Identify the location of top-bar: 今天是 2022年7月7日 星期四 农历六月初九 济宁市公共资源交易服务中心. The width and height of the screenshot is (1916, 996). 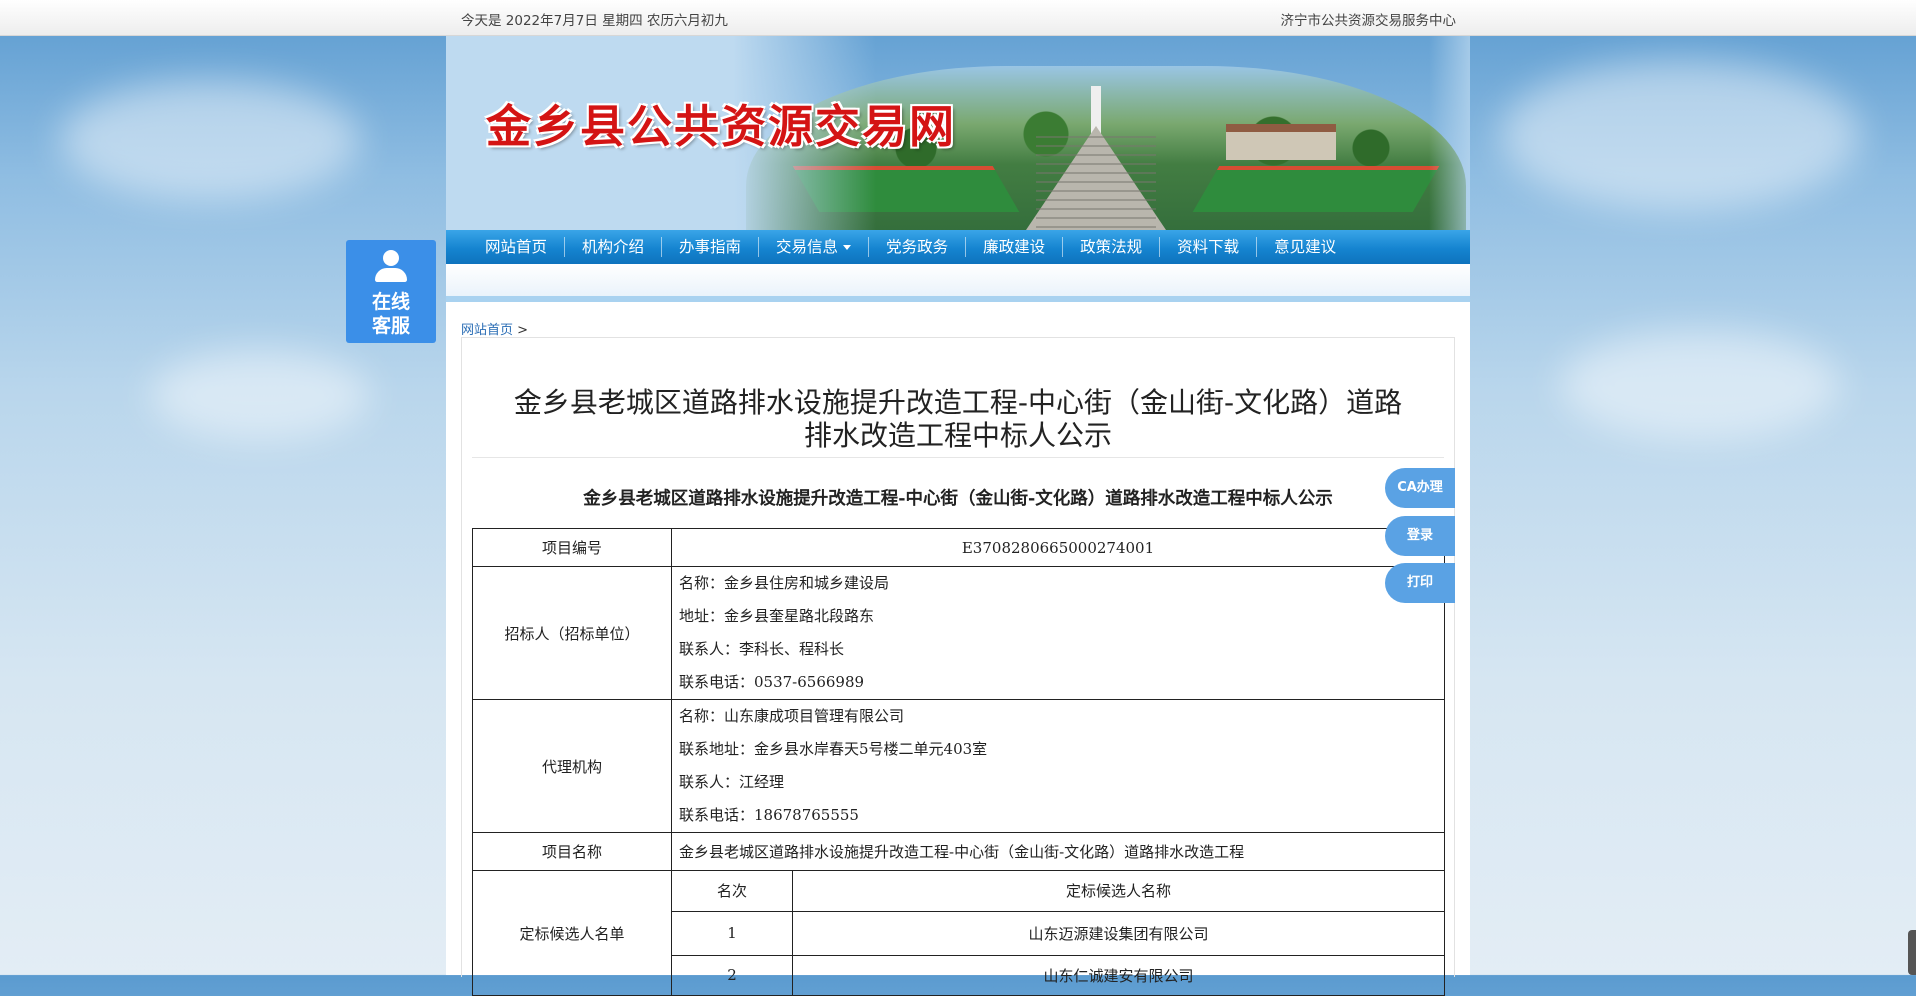
(958, 18).